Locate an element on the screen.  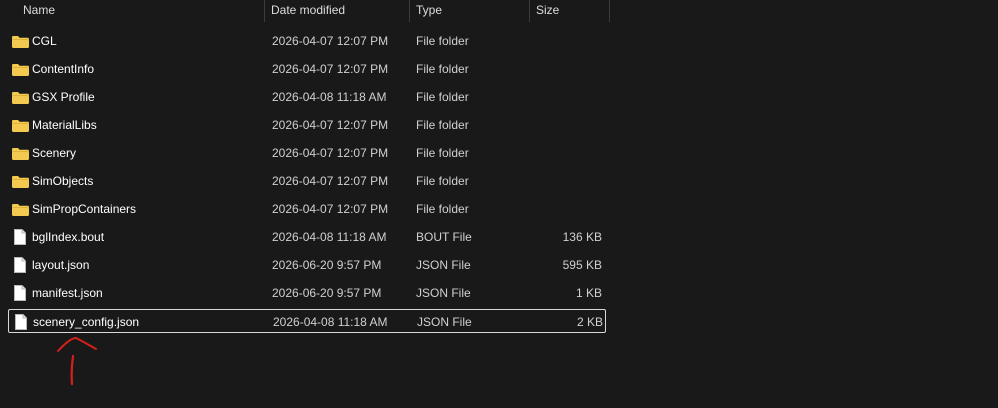
file-row: Scenery 2026-04-07 12:07 PM File folder is located at coordinates (307, 153).